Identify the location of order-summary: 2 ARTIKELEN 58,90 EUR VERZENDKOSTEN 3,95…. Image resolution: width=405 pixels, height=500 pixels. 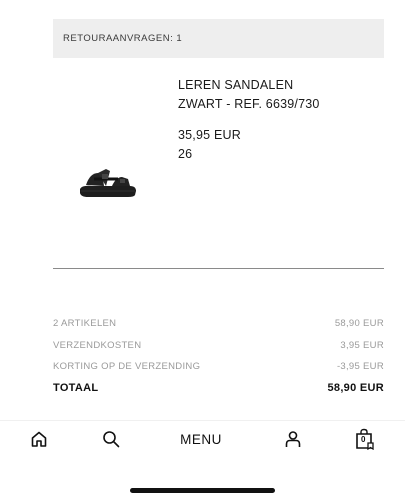
(218, 356).